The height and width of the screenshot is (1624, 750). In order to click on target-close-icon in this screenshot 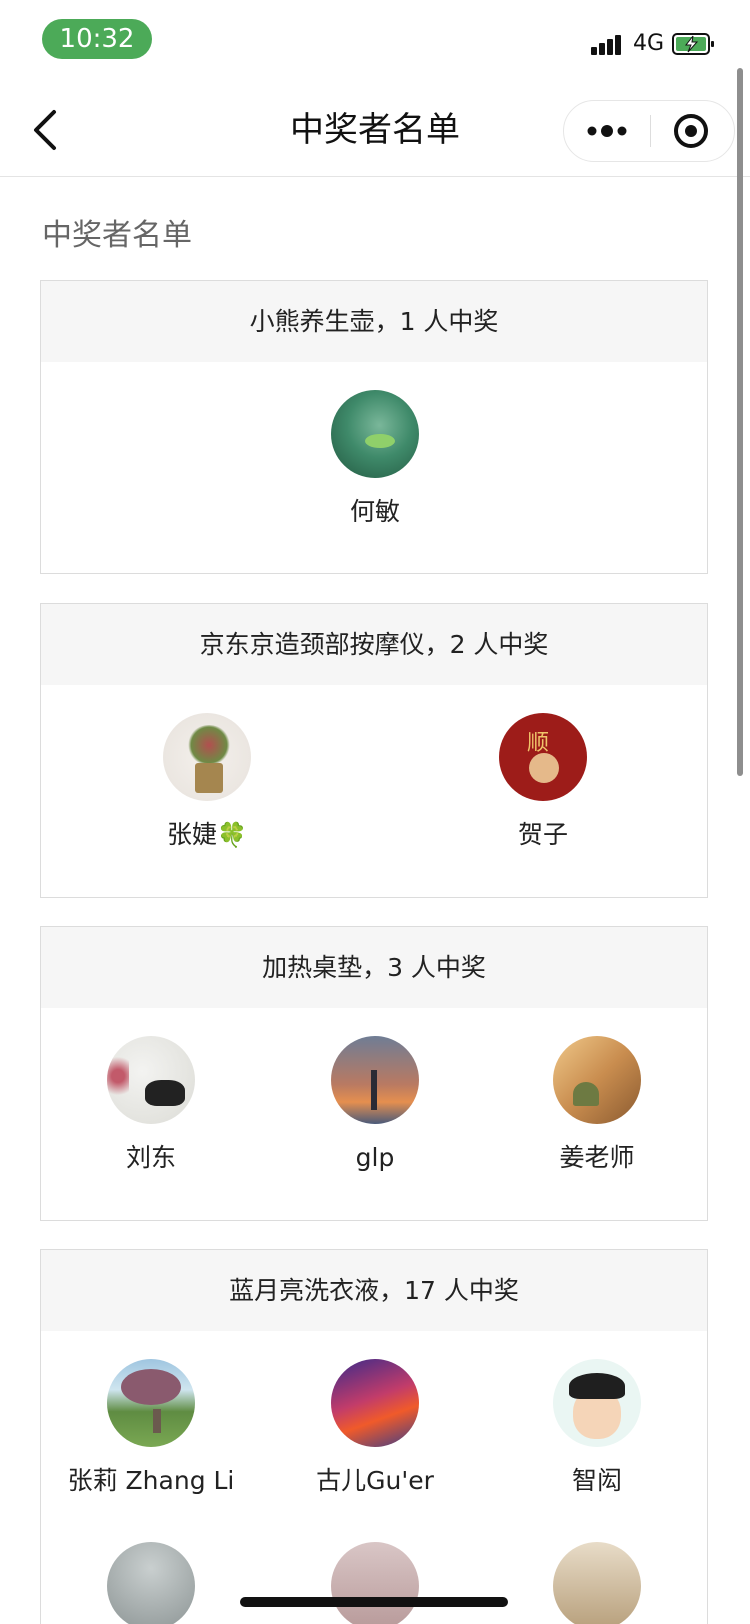, I will do `click(693, 131)`.